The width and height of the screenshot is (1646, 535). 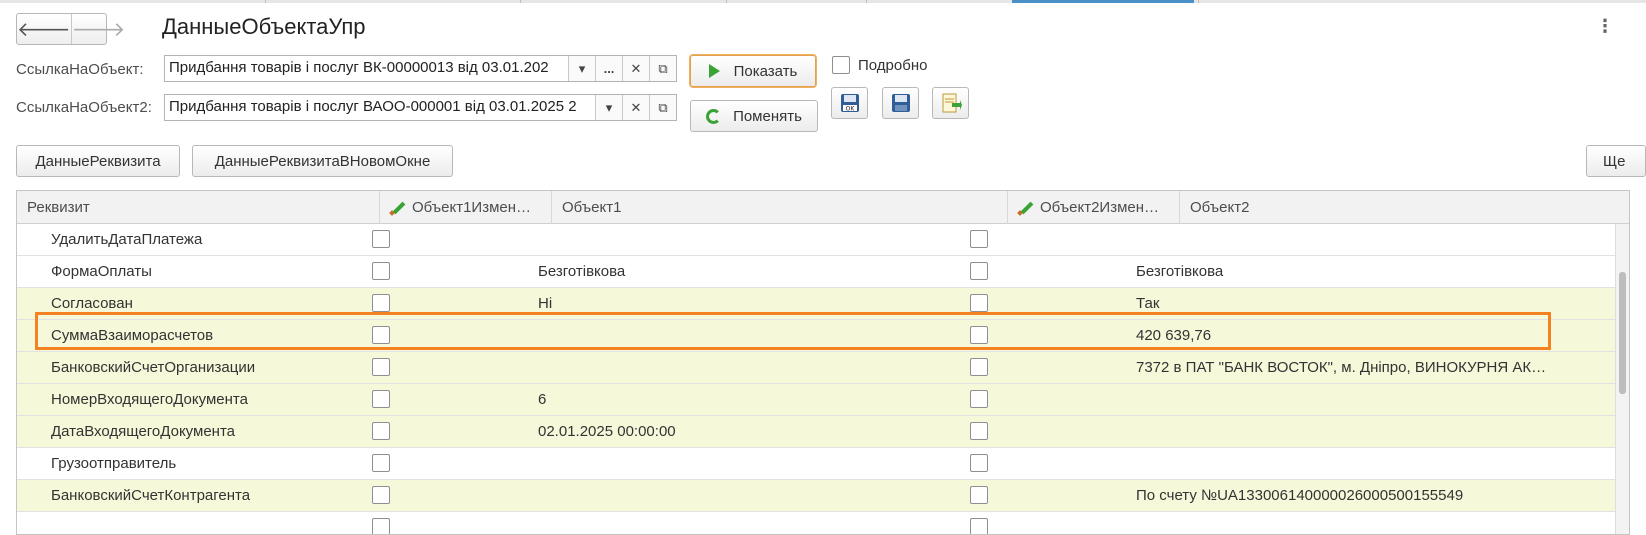 I want to click on show-button-label: Показать, so click(x=765, y=71).